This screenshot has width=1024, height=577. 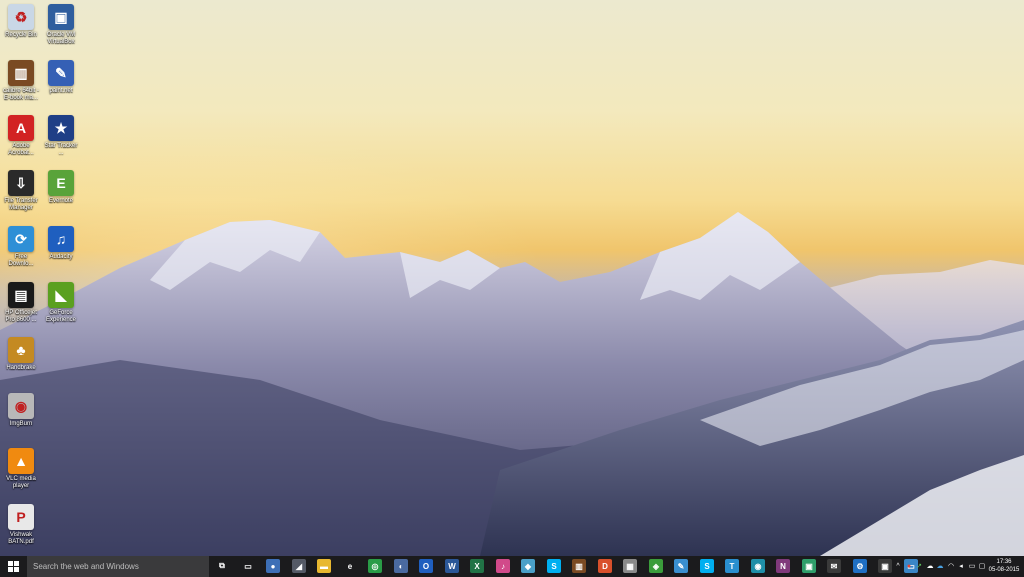 What do you see at coordinates (758, 566) in the screenshot?
I see `vpn-icon: ◉` at bounding box center [758, 566].